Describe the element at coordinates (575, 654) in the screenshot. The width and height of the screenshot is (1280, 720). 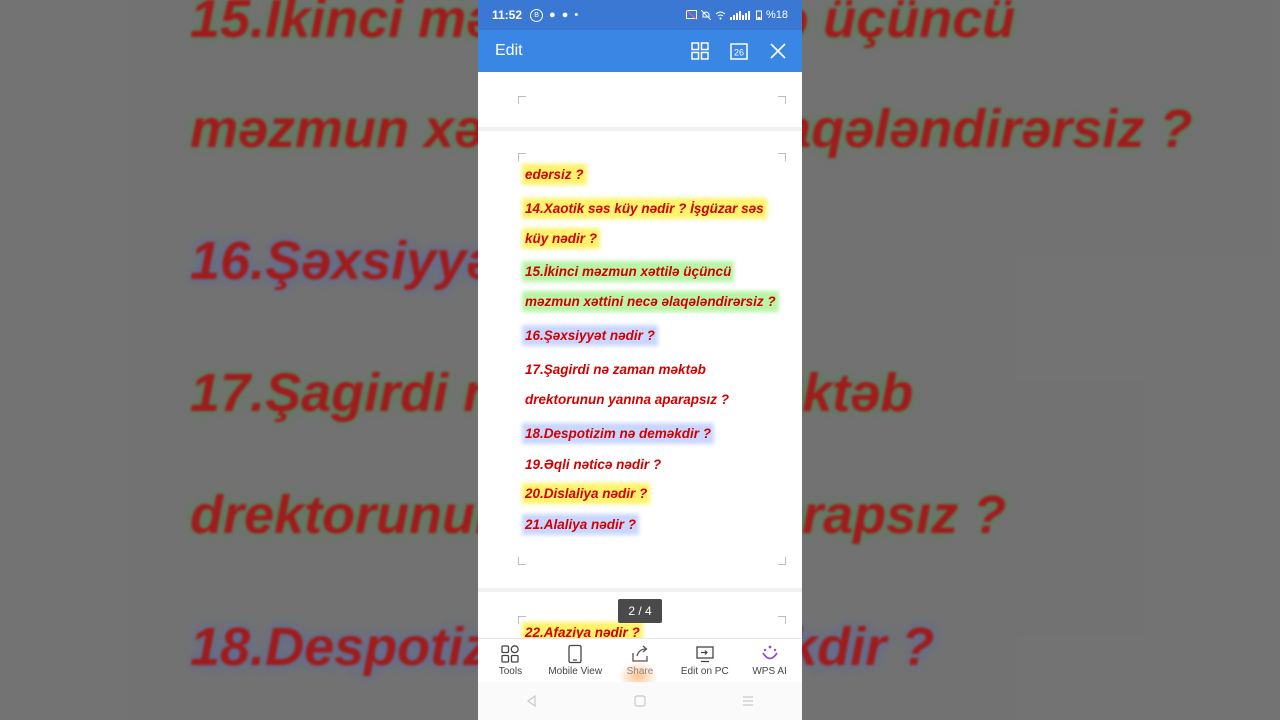
I see `mobile-view-icon` at that location.